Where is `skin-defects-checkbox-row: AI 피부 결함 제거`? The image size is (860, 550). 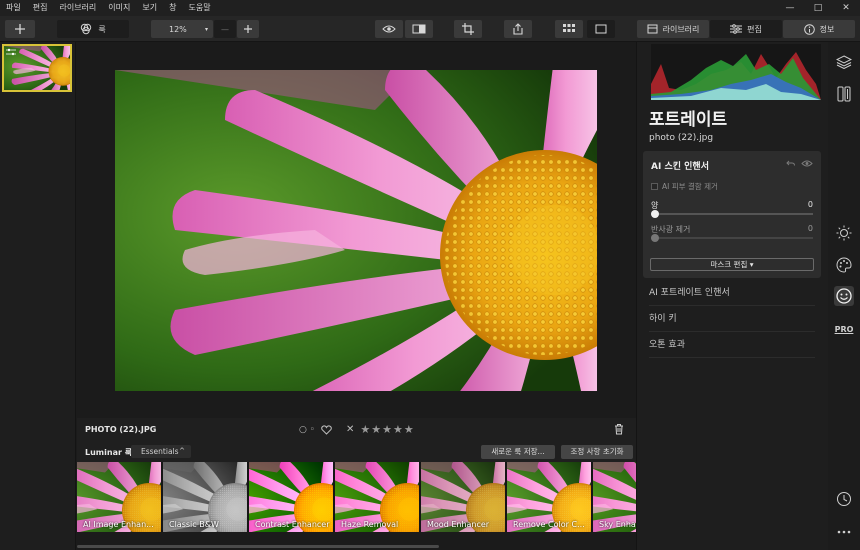 skin-defects-checkbox-row: AI 피부 결함 제거 is located at coordinates (684, 186).